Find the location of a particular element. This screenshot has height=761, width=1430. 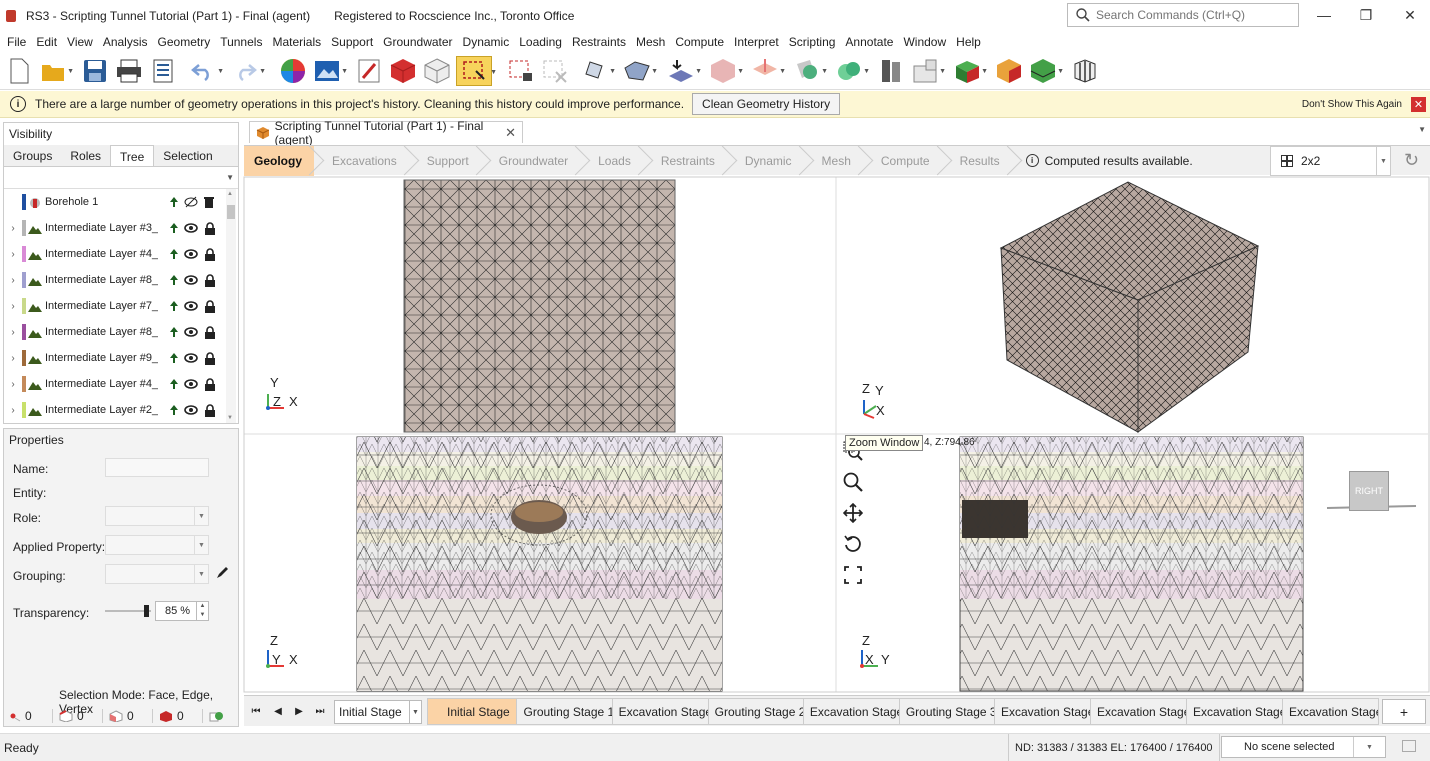

prev-stage-button: ◀ is located at coordinates (278, 711).